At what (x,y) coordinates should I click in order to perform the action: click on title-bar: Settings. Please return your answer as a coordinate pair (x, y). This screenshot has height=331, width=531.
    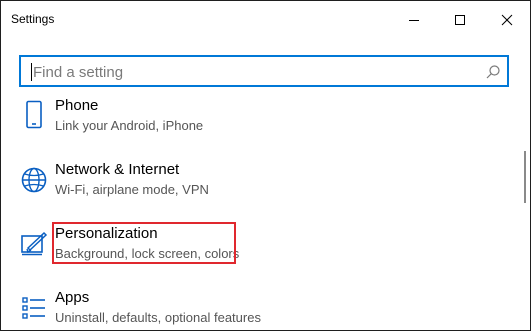
    Looking at the image, I should click on (265, 20).